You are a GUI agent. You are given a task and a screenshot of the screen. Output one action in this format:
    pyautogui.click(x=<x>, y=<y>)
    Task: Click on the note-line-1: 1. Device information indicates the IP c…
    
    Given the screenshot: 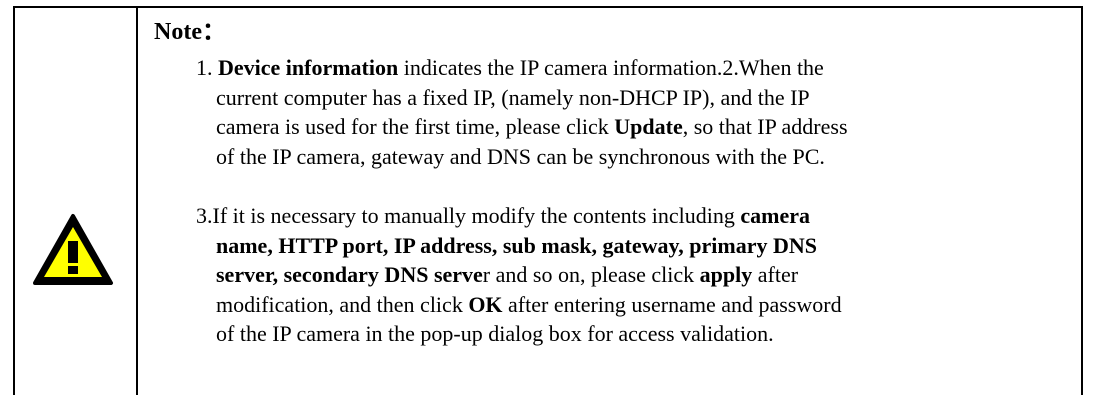 What is the action you would take?
    pyautogui.click(x=510, y=68)
    